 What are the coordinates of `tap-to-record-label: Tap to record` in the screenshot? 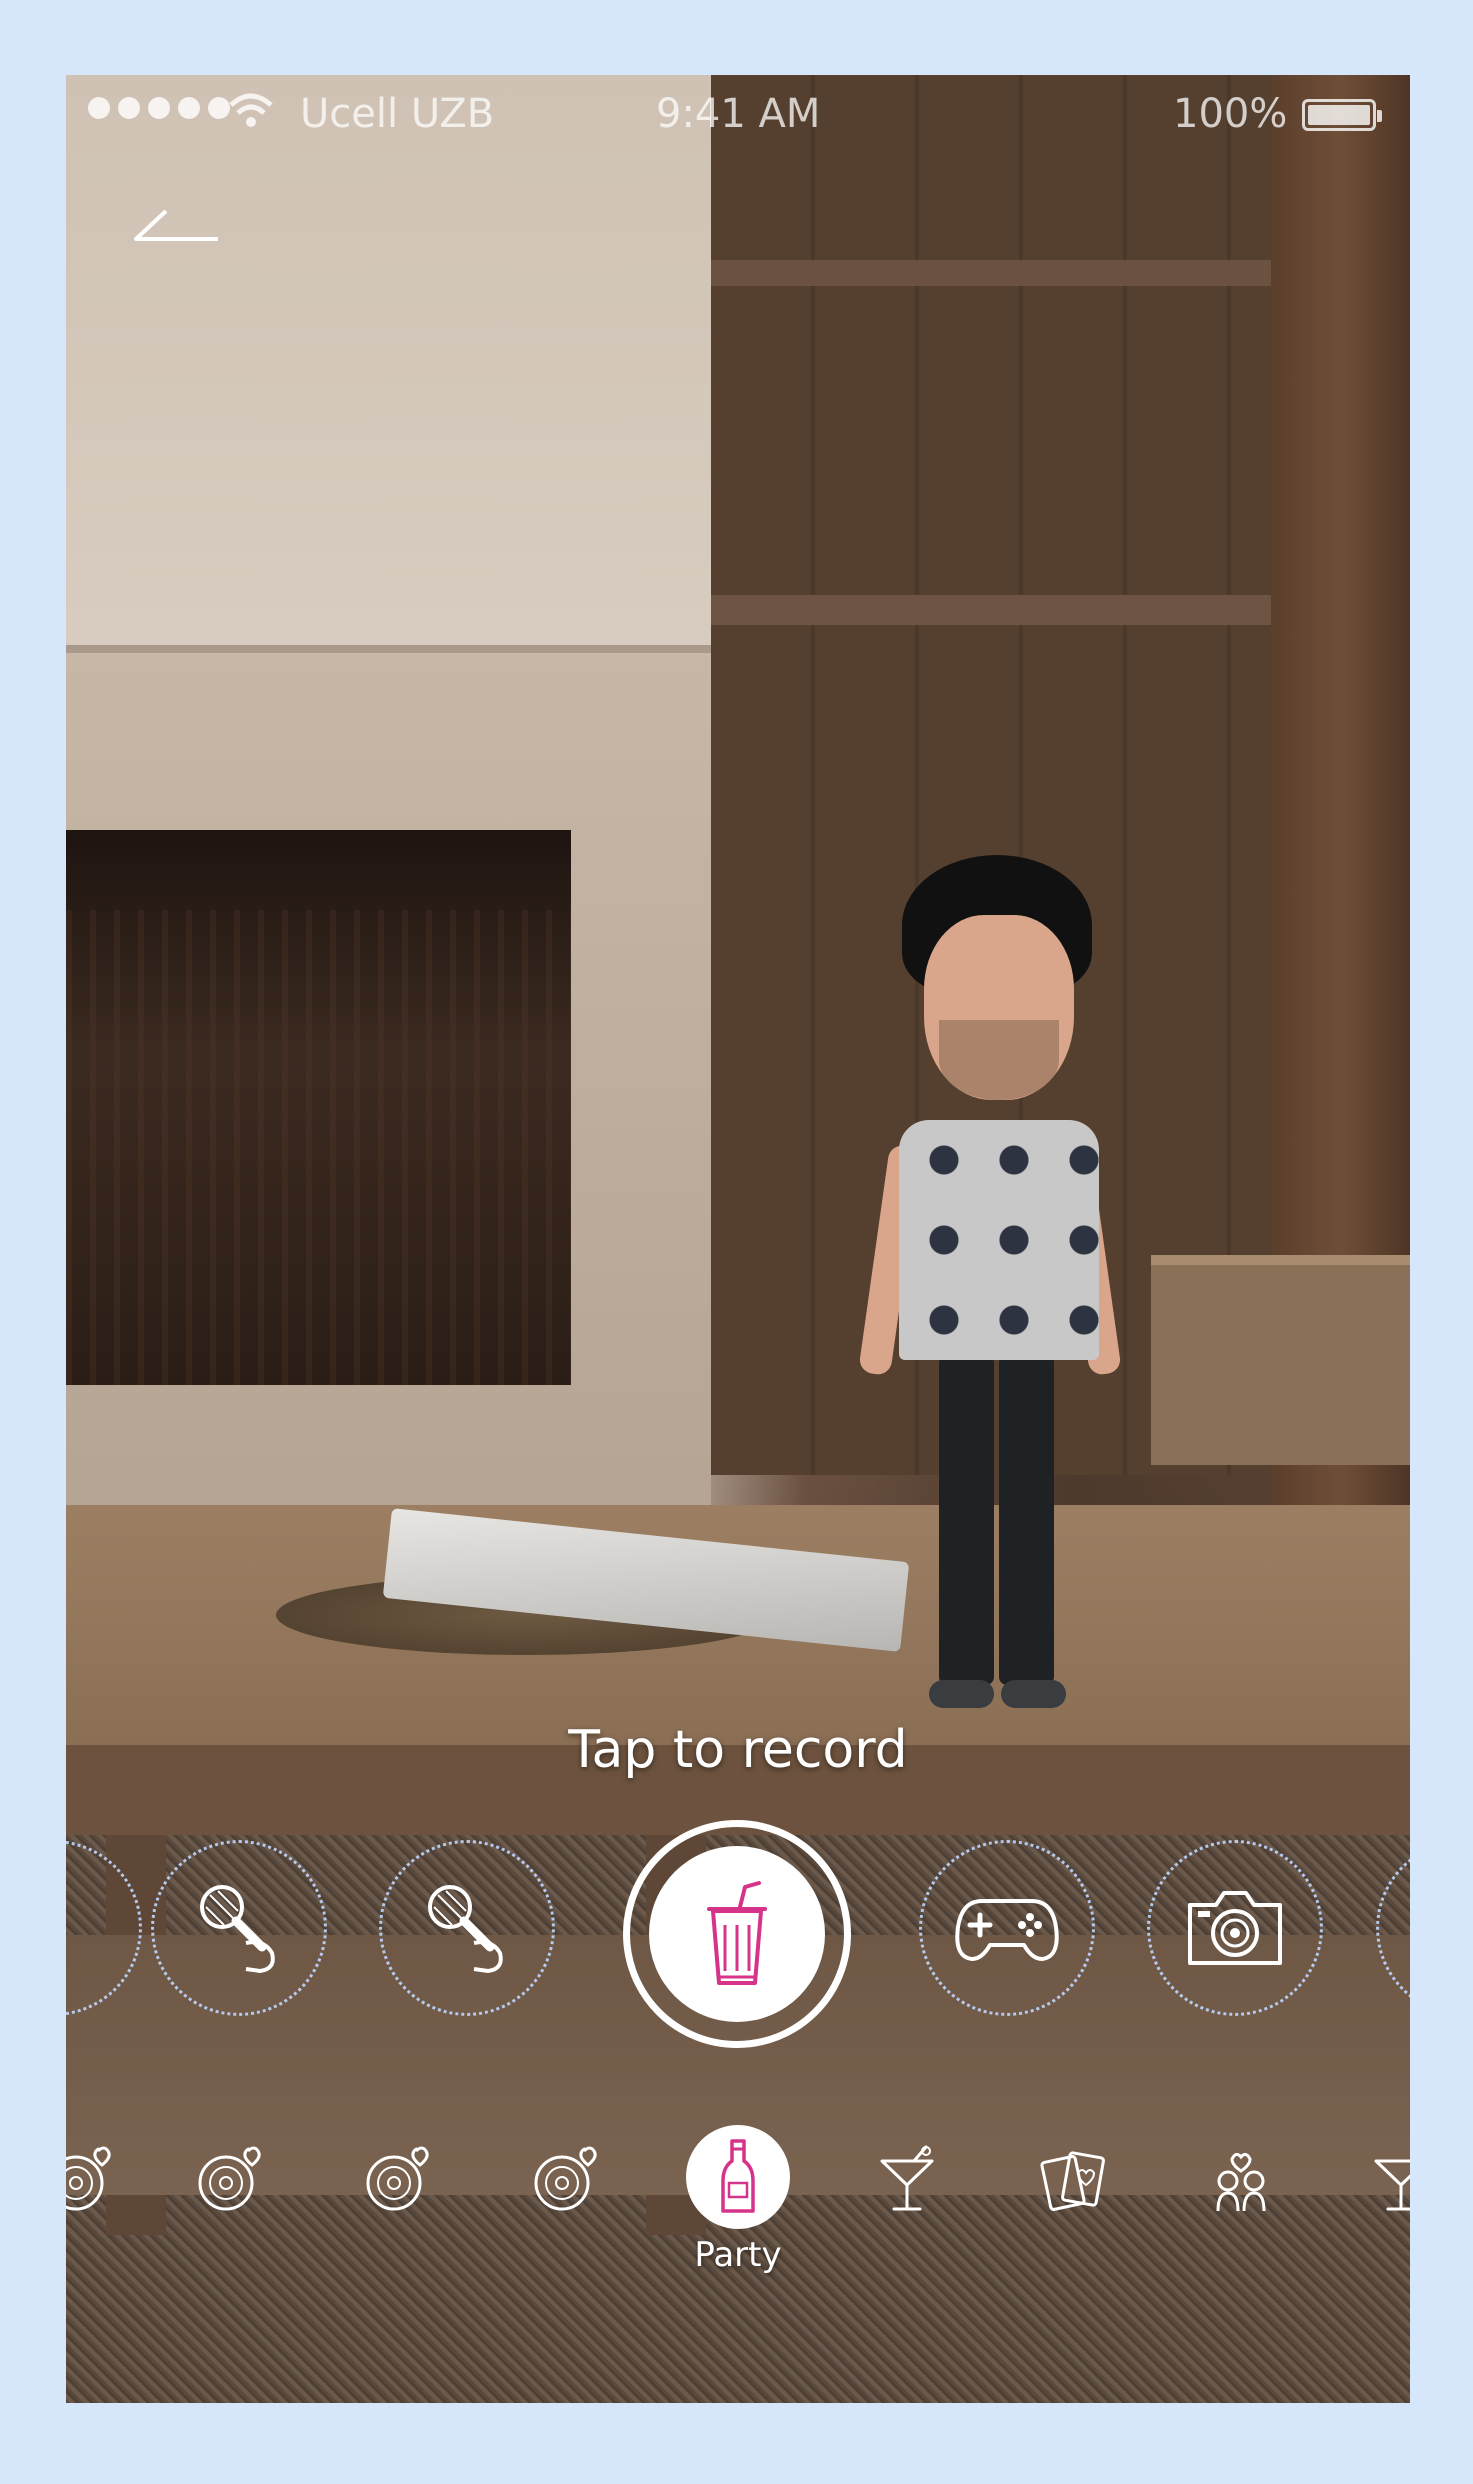 It's located at (738, 1750).